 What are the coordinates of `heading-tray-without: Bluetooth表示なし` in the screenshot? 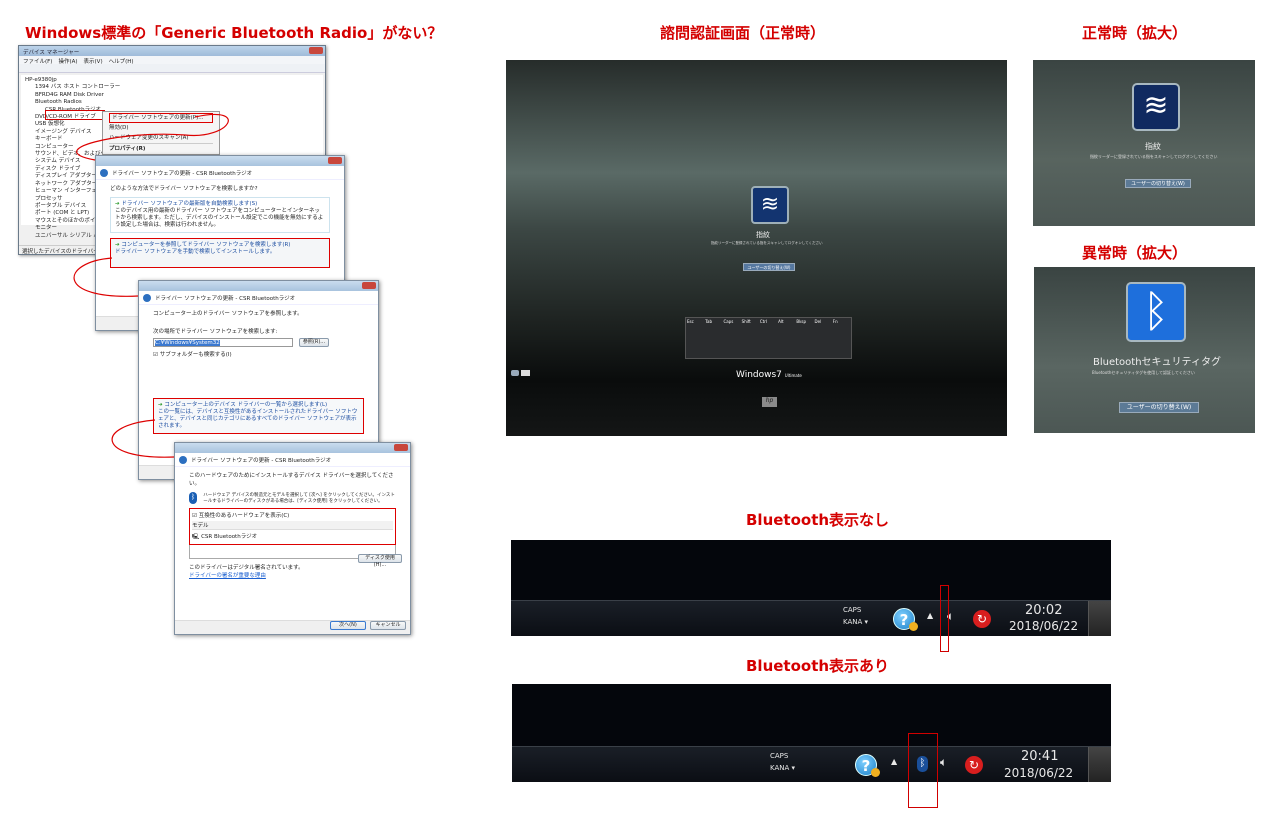 It's located at (818, 520).